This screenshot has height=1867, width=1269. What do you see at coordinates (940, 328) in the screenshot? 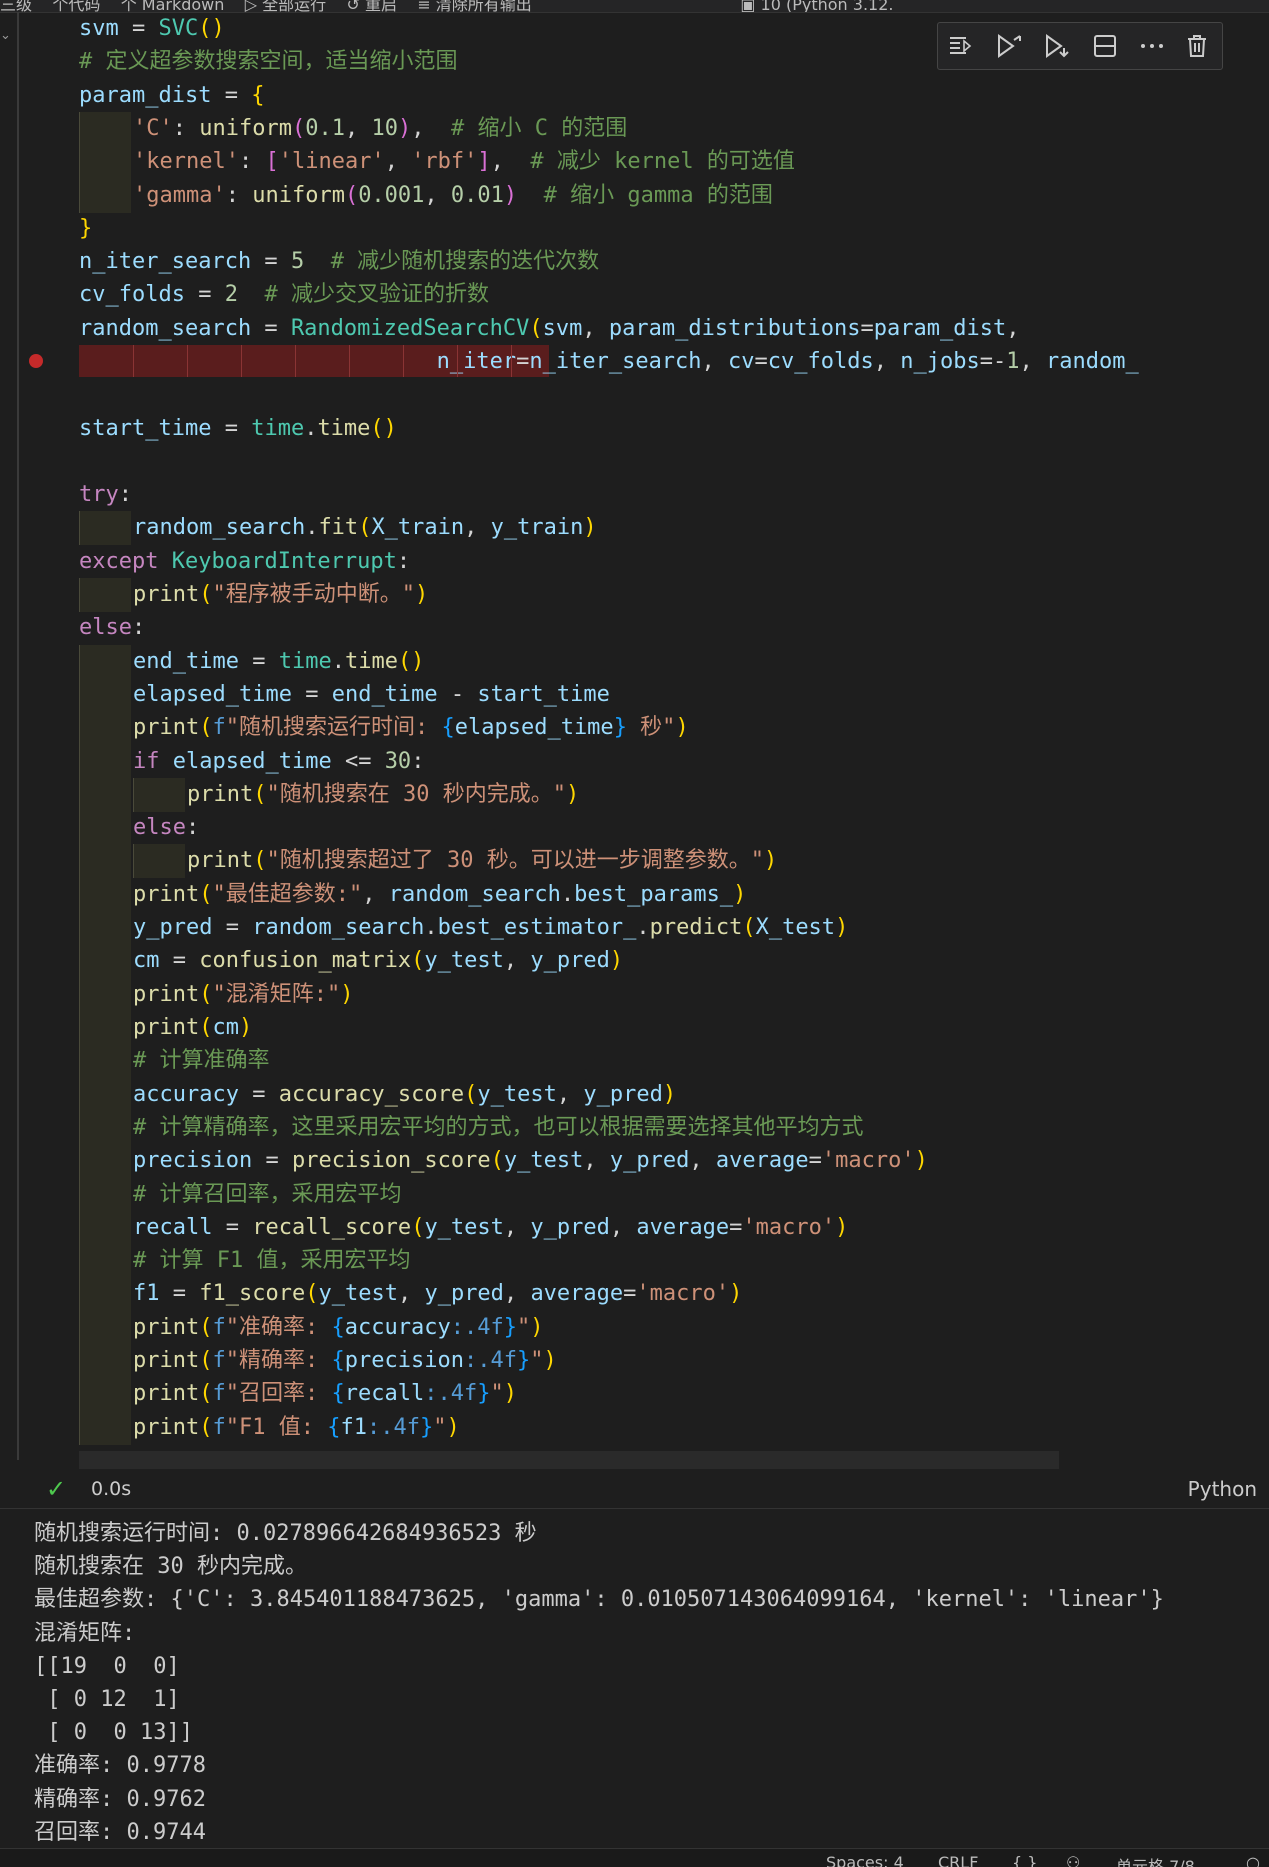
I see `code-token: param_dist` at bounding box center [940, 328].